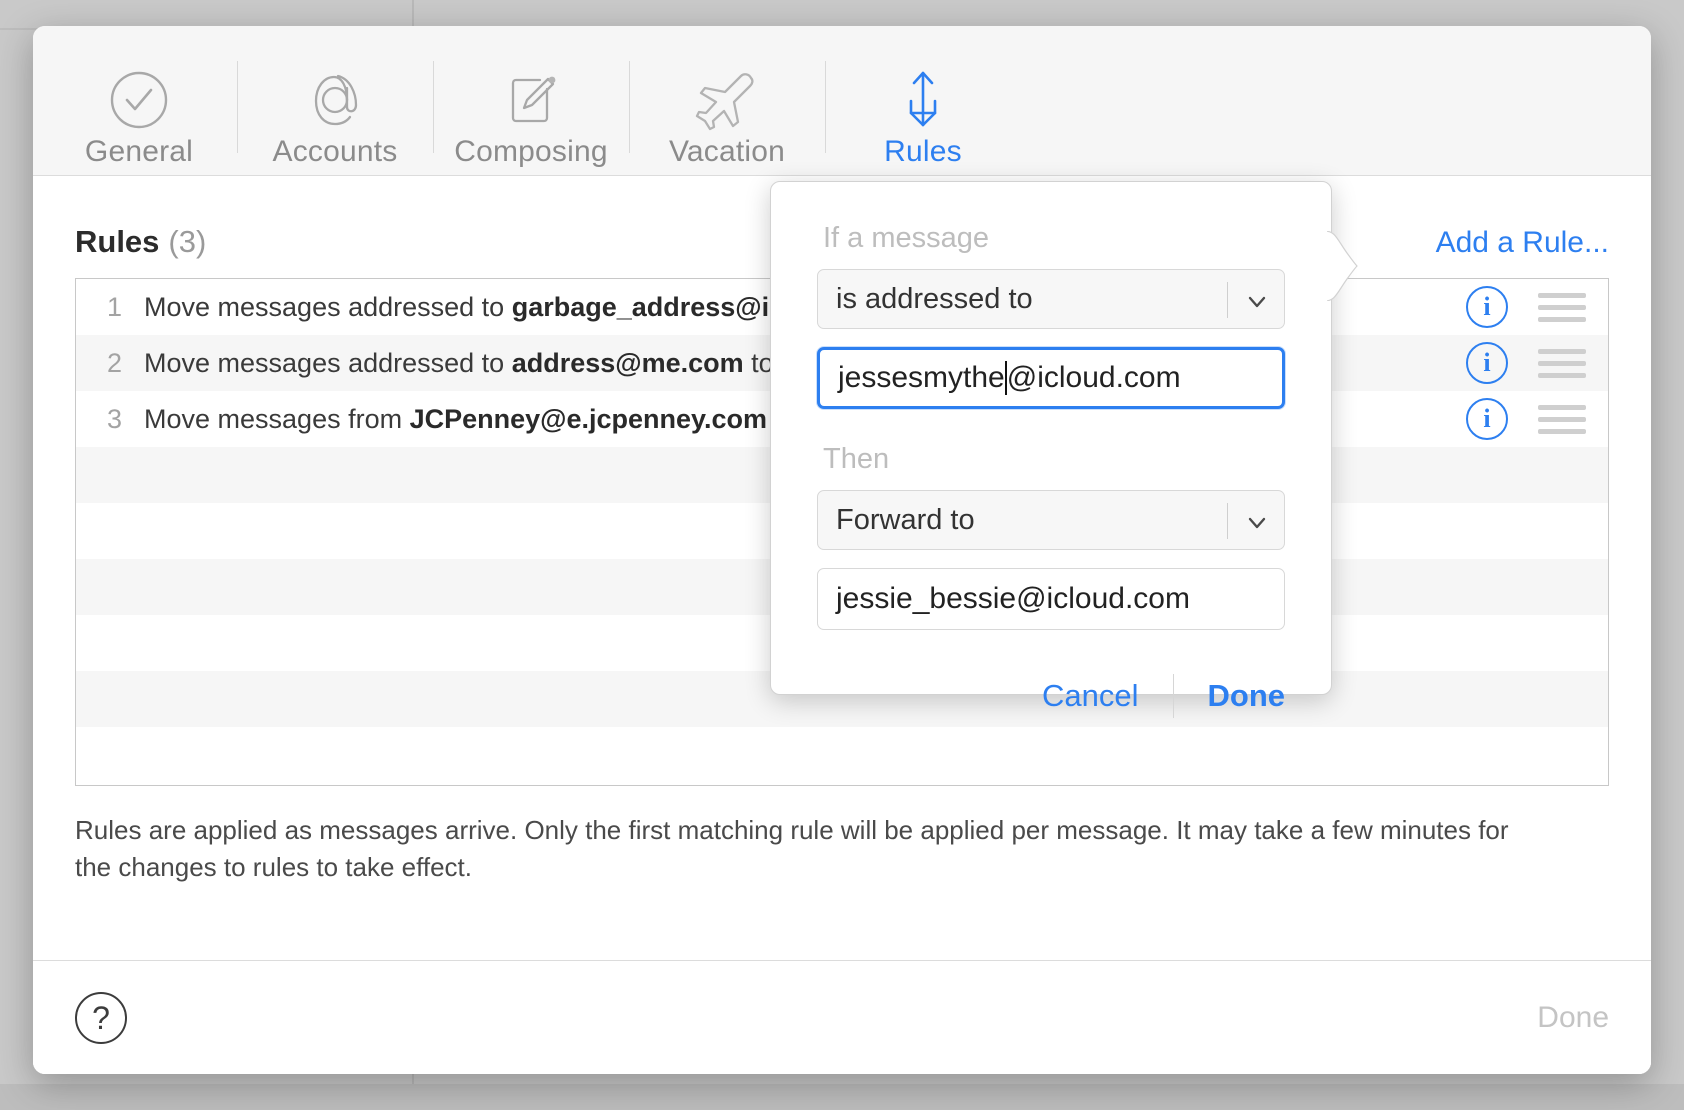 The image size is (1684, 1110). I want to click on desktop-bottom-strip, so click(842, 1097).